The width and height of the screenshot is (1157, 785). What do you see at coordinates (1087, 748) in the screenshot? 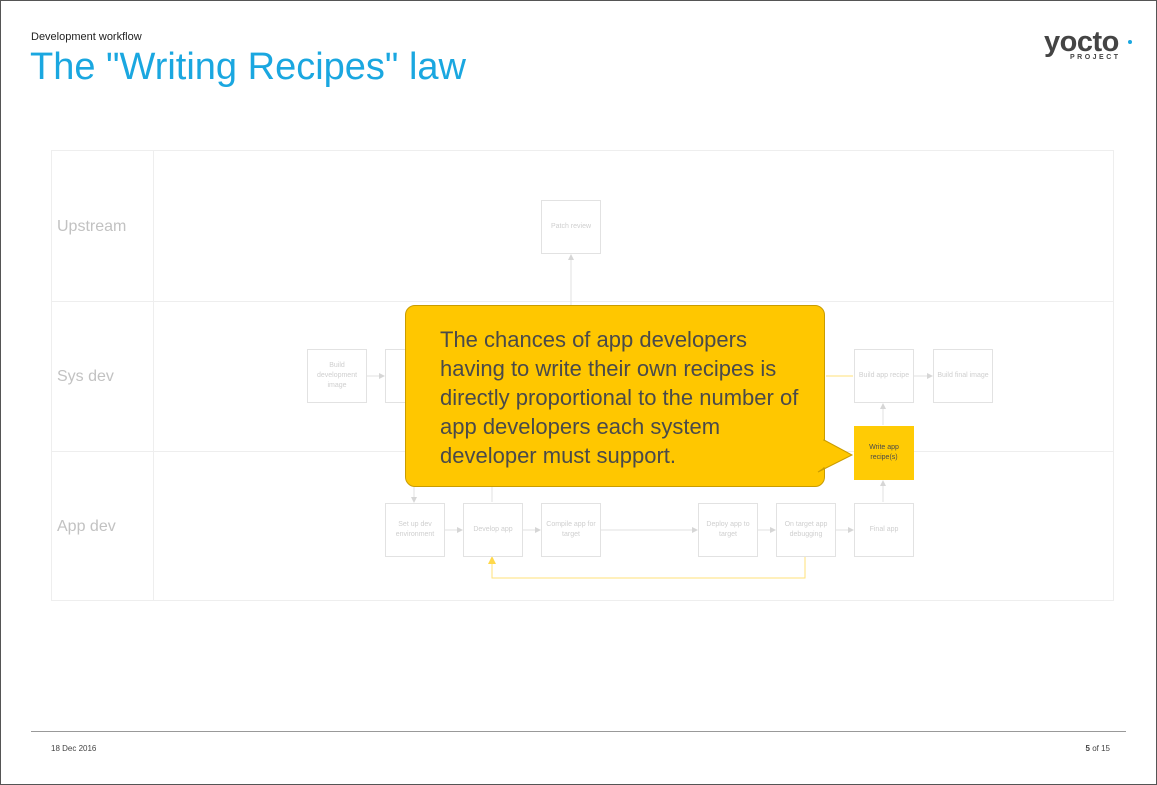
I see `page-current: 5` at bounding box center [1087, 748].